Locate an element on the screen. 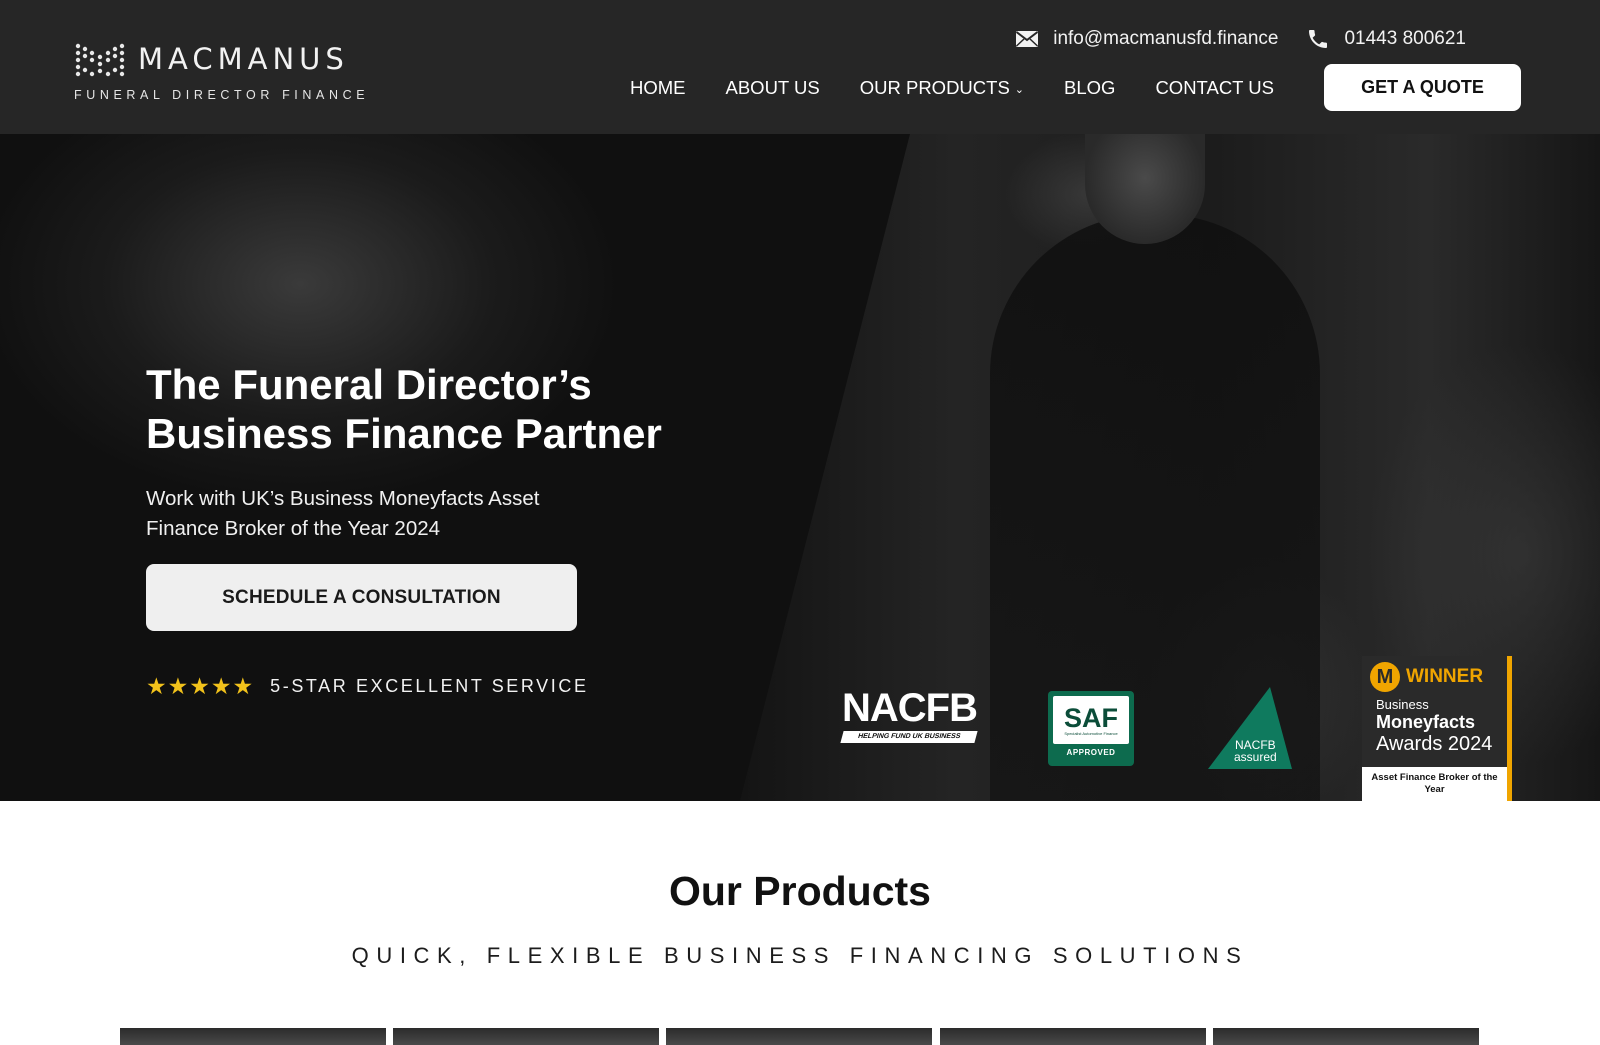  contact-bar: info@macmanusfd.finance 01443 800621 is located at coordinates (1240, 39).